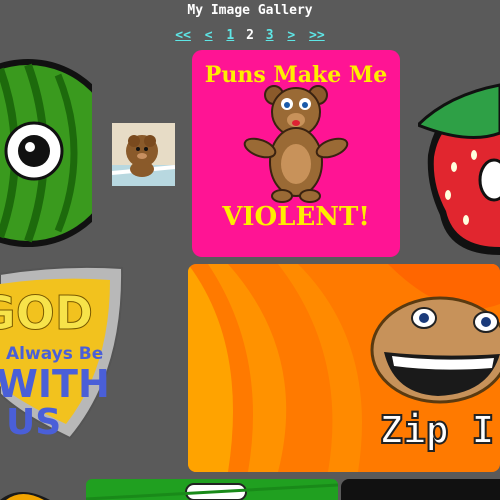 Image resolution: width=500 pixels, height=500 pixels. Describe the element at coordinates (230, 35) in the screenshot. I see `page-link-1: 1` at that location.